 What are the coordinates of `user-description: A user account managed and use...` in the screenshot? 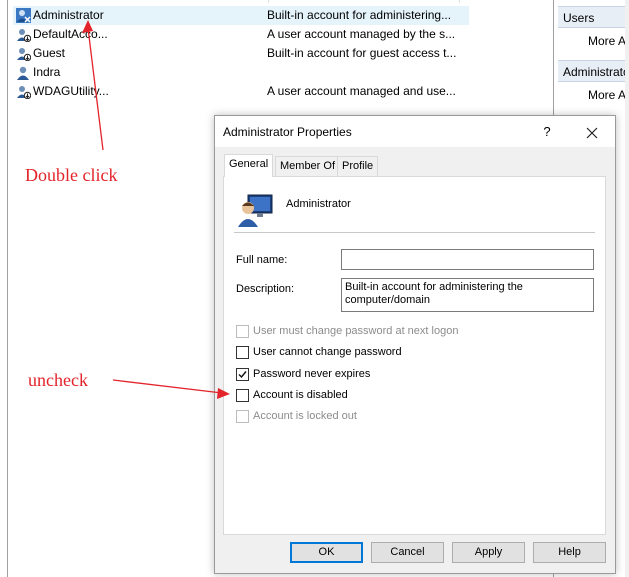 It's located at (361, 91).